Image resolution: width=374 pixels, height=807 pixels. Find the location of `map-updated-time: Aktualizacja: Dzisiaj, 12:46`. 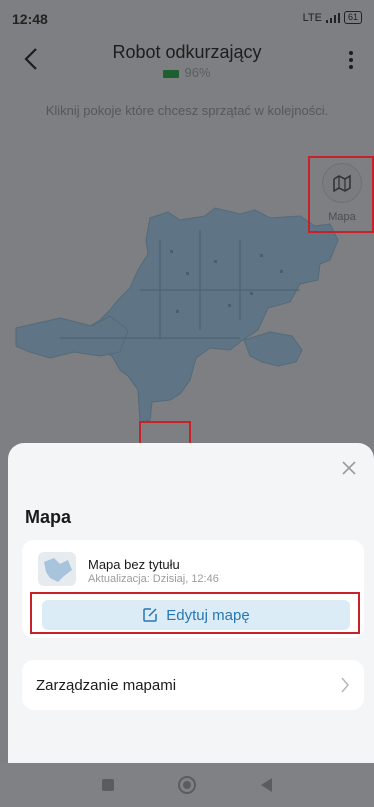

map-updated-time: Aktualizacja: Dzisiaj, 12:46 is located at coordinates (153, 579).